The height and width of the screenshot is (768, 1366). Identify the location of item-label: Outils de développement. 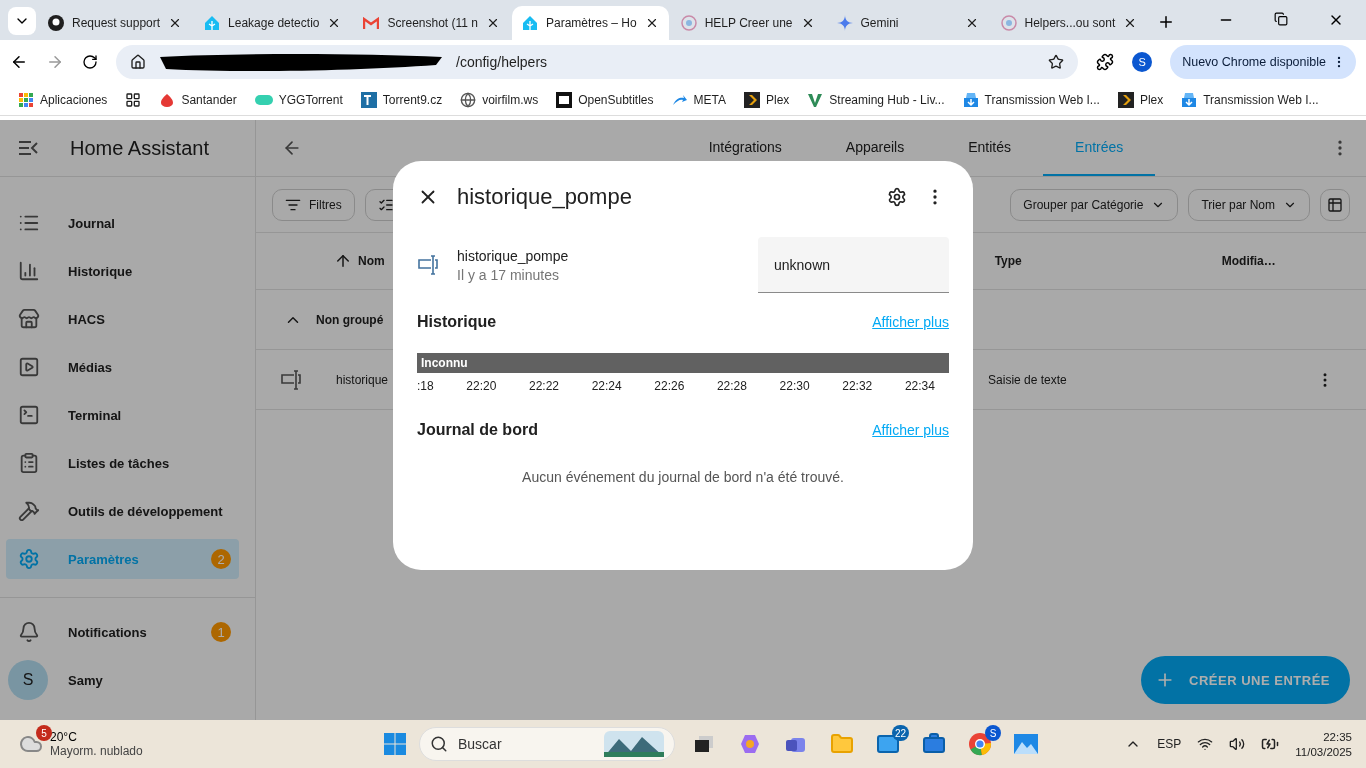
(145, 511).